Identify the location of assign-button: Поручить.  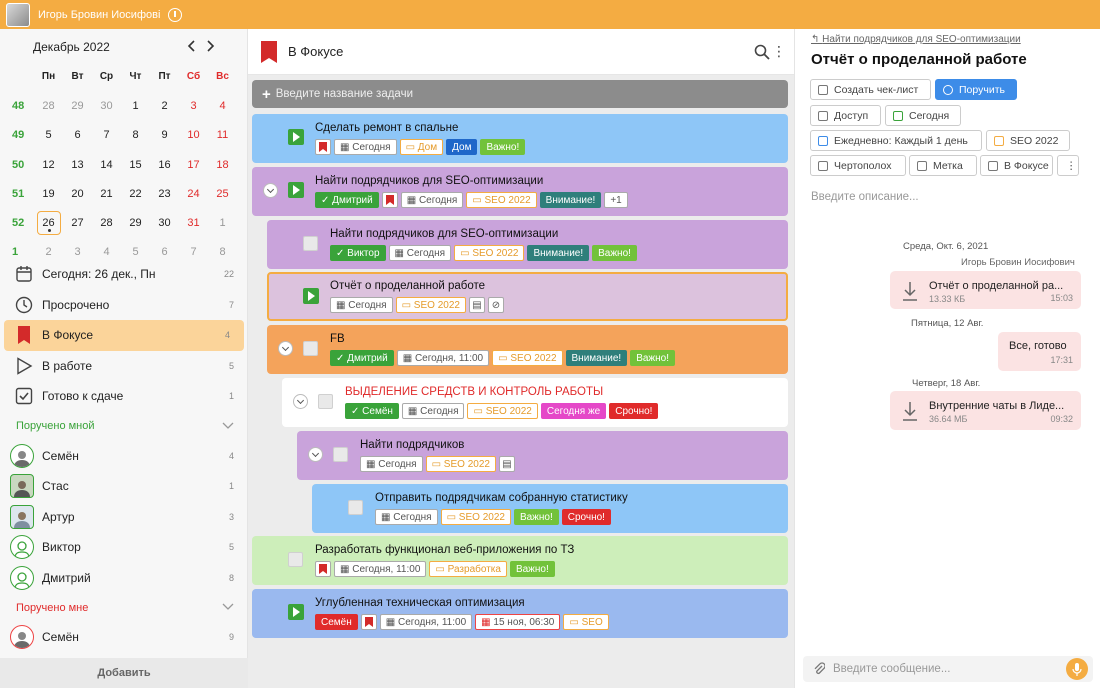
(976, 89).